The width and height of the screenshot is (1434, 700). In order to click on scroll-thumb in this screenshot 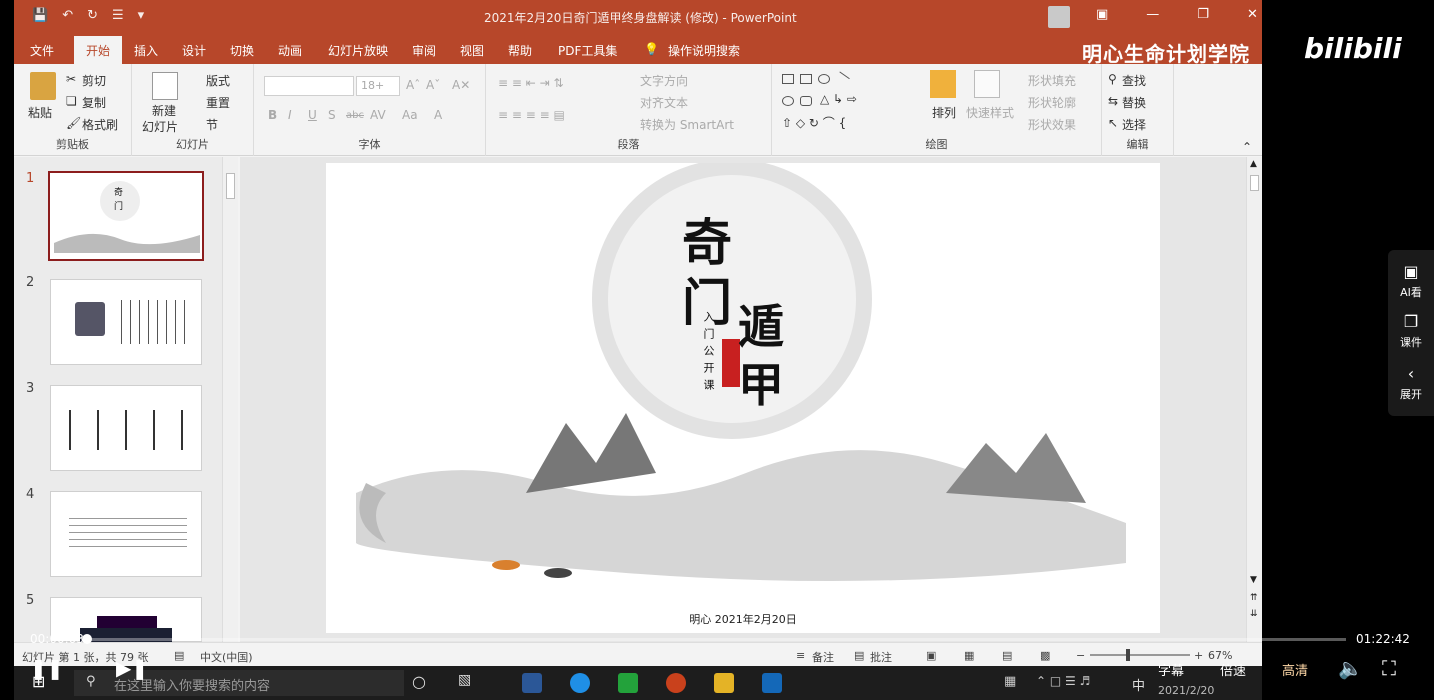, I will do `click(1254, 183)`.